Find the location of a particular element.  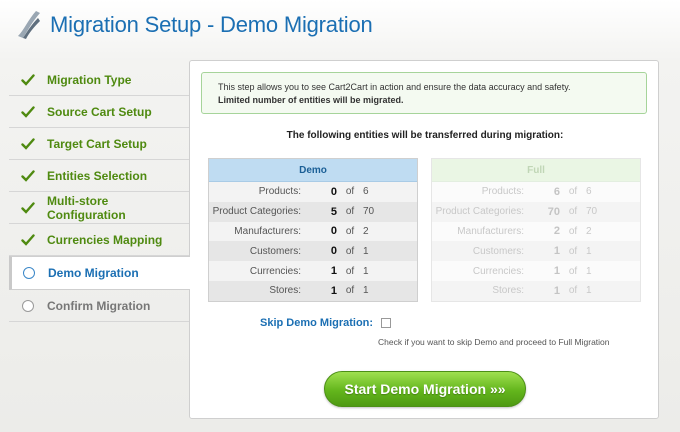

table-row: Product Categories: 5 of 70 is located at coordinates (313, 211).